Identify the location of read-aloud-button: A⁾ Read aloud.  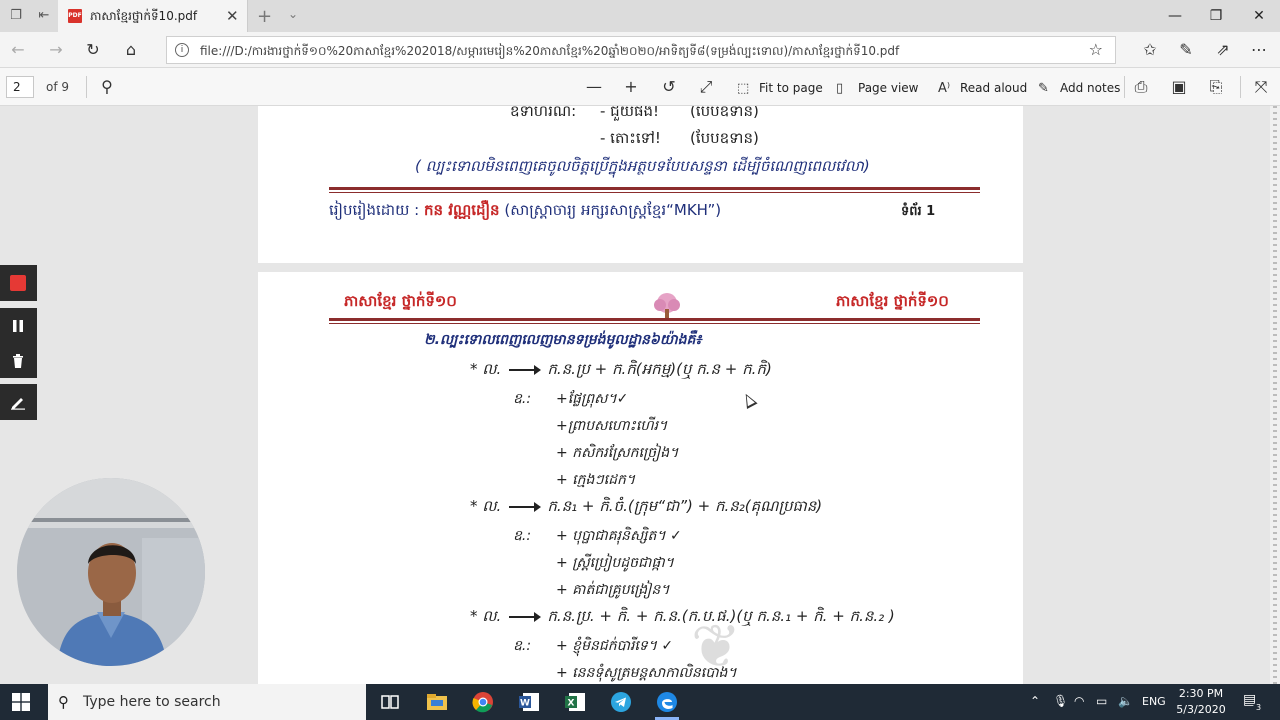
(982, 88).